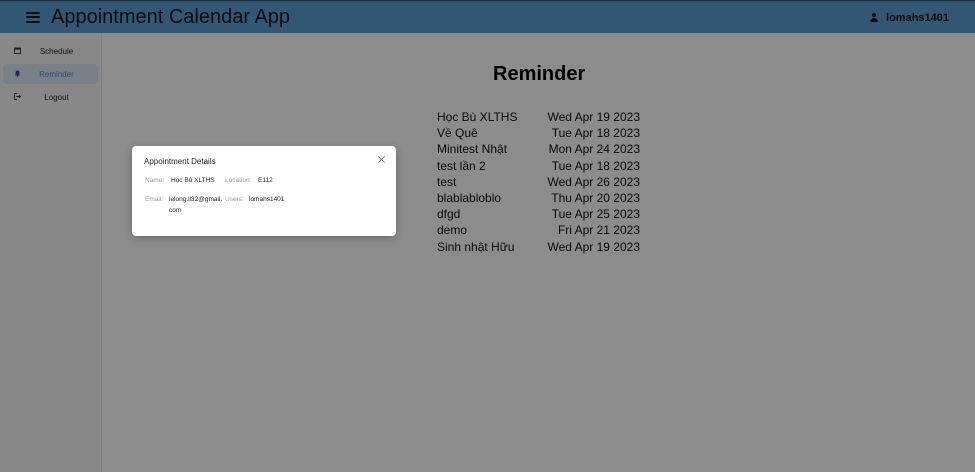 Image resolution: width=975 pixels, height=472 pixels. Describe the element at coordinates (196, 205) in the screenshot. I see `email-value: lelong.ll32@gmail.com` at that location.